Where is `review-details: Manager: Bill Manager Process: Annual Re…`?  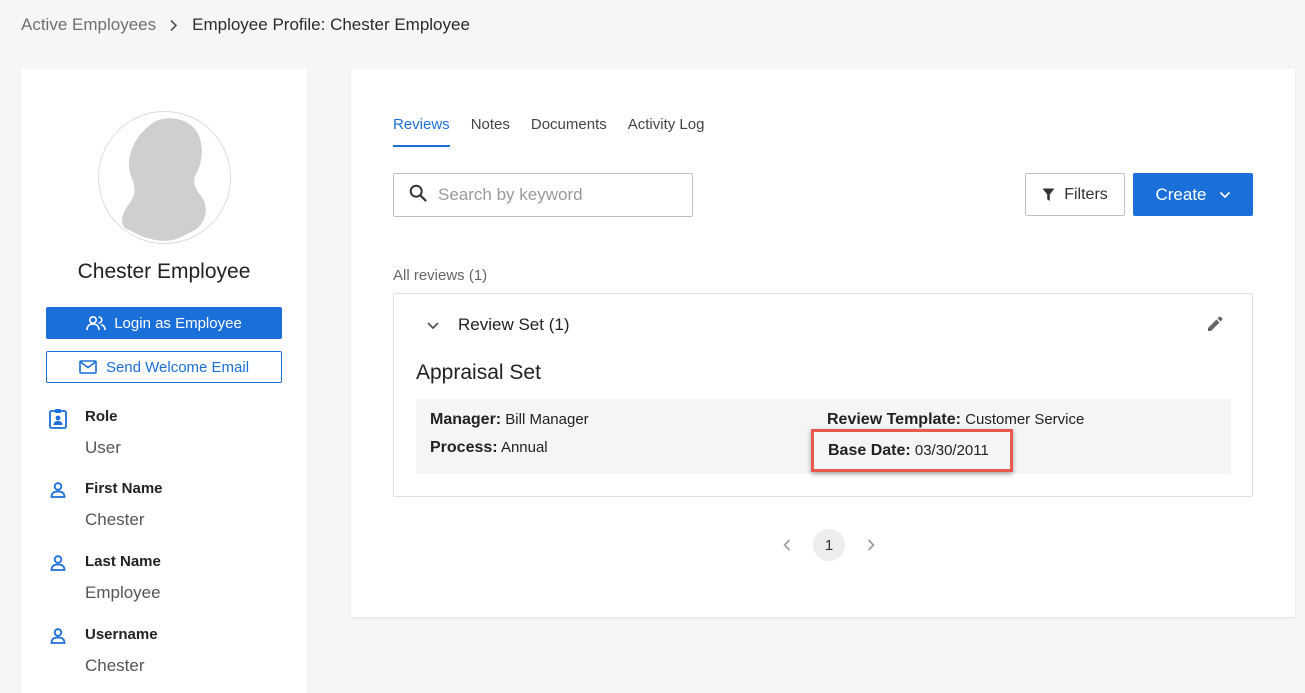 review-details: Manager: Bill Manager Process: Annual Re… is located at coordinates (823, 436).